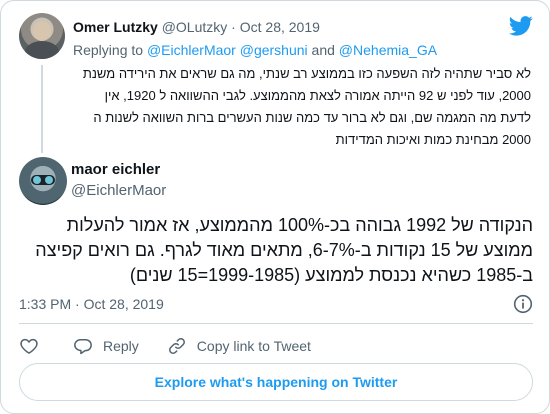 Image resolution: width=550 pixels, height=414 pixels. Describe the element at coordinates (276, 323) in the screenshot. I see `divider` at that location.